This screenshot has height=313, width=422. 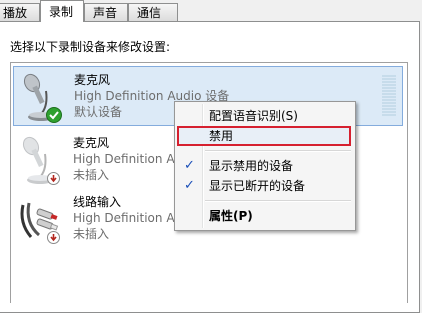 I want to click on tab-sounds: 声音, so click(x=106, y=12).